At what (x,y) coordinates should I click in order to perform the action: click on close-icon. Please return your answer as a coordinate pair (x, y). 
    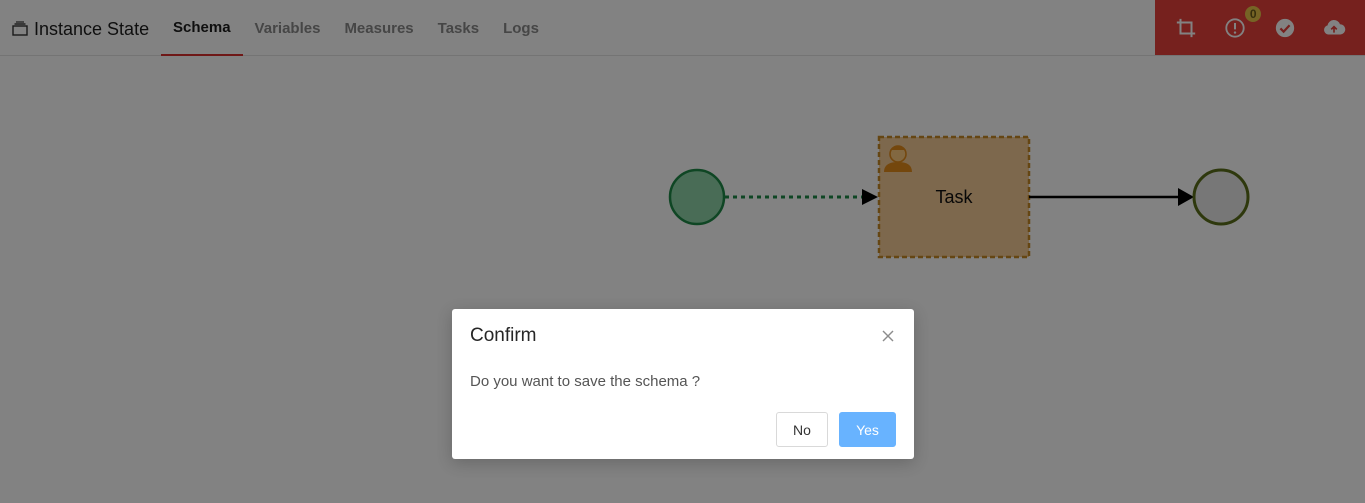
    Looking at the image, I should click on (888, 339).